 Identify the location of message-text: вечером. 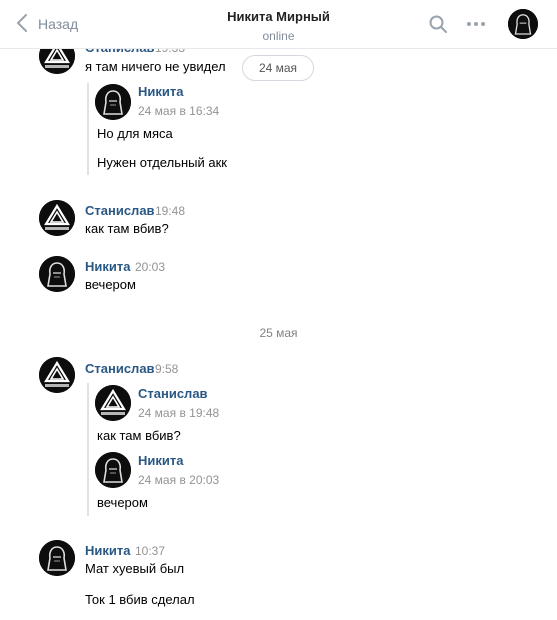
(110, 284).